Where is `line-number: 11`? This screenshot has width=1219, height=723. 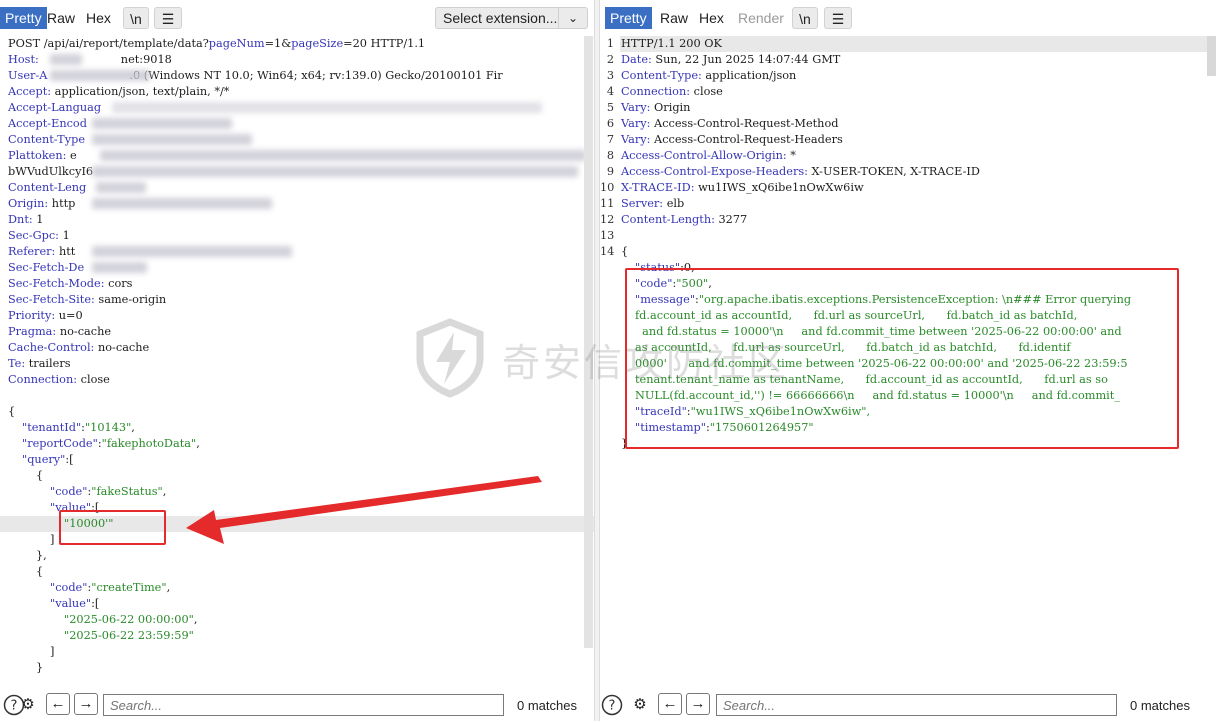 line-number: 11 is located at coordinates (607, 203).